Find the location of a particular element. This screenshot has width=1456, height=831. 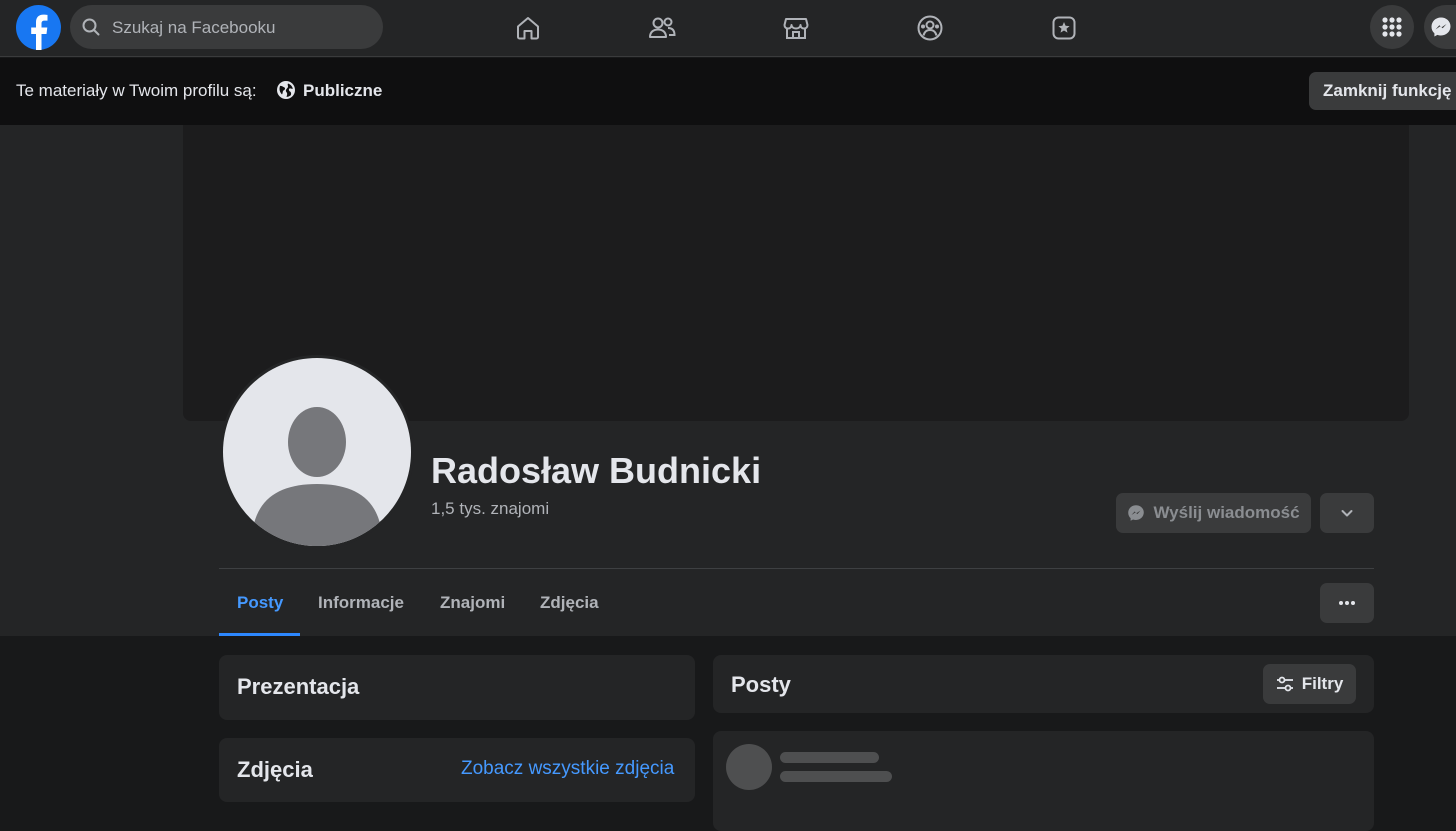

intro-card: Prezentacja is located at coordinates (457, 687).